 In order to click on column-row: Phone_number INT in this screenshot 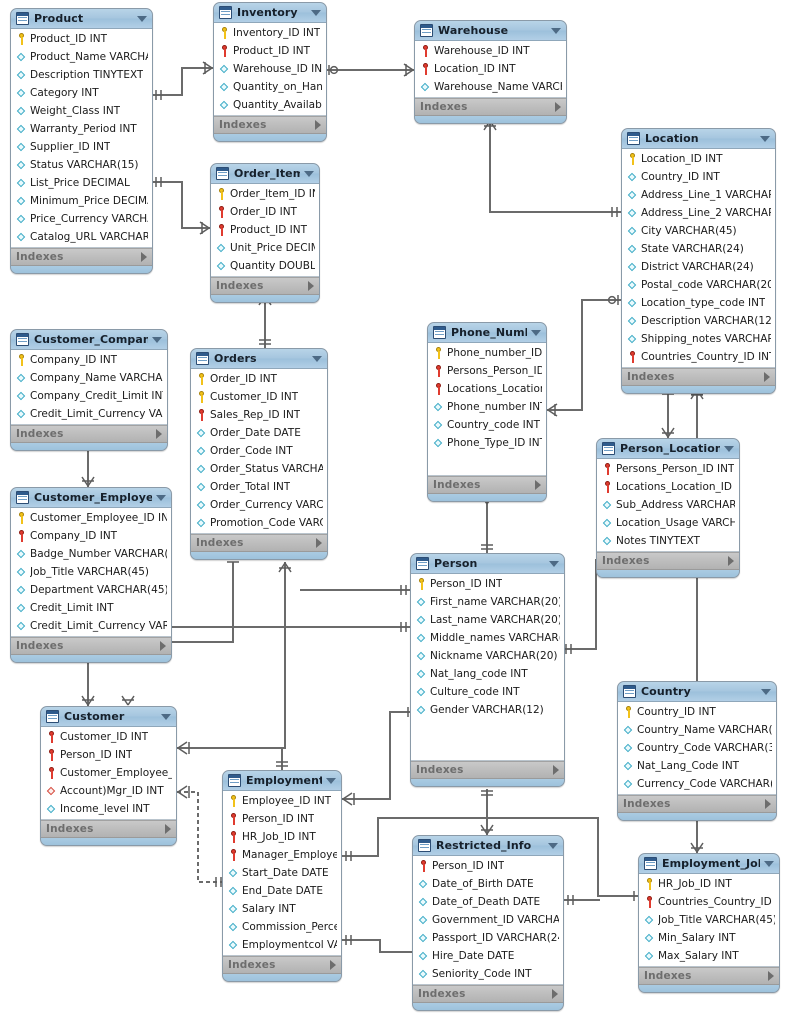, I will do `click(487, 407)`.